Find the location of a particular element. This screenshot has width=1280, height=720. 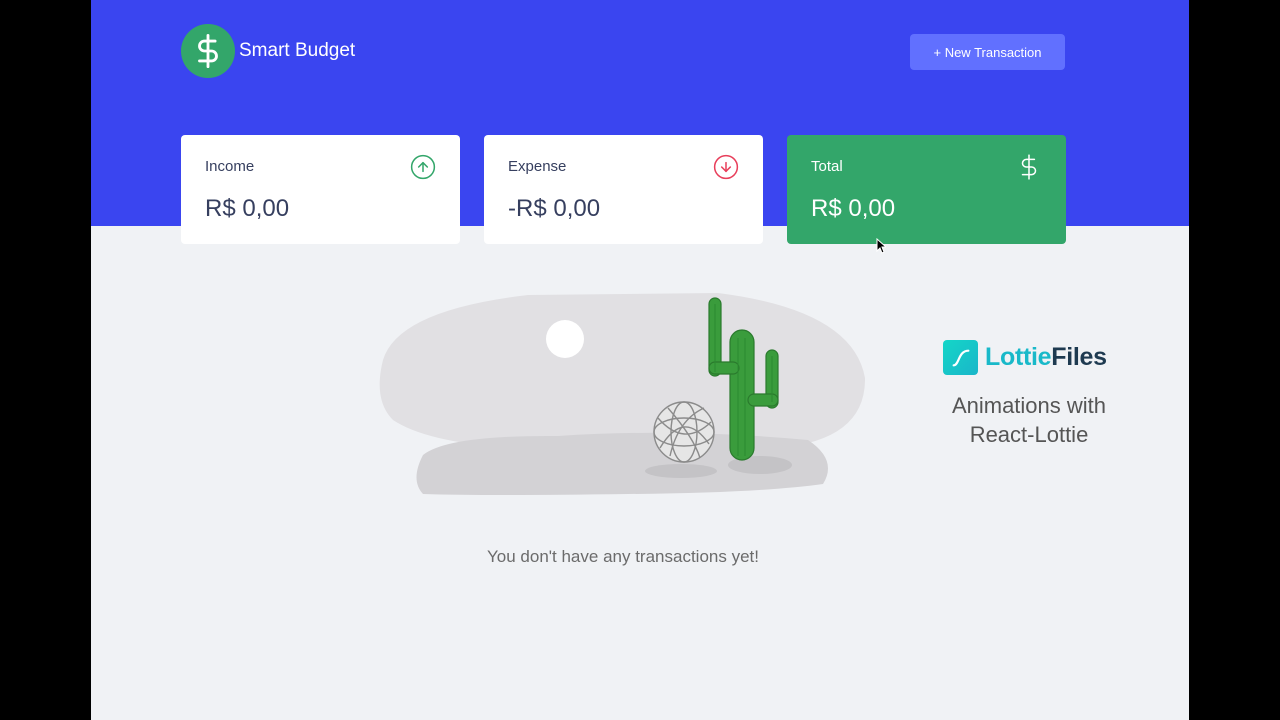

empty-state-message: You don't have any transactions yet! is located at coordinates (623, 556).